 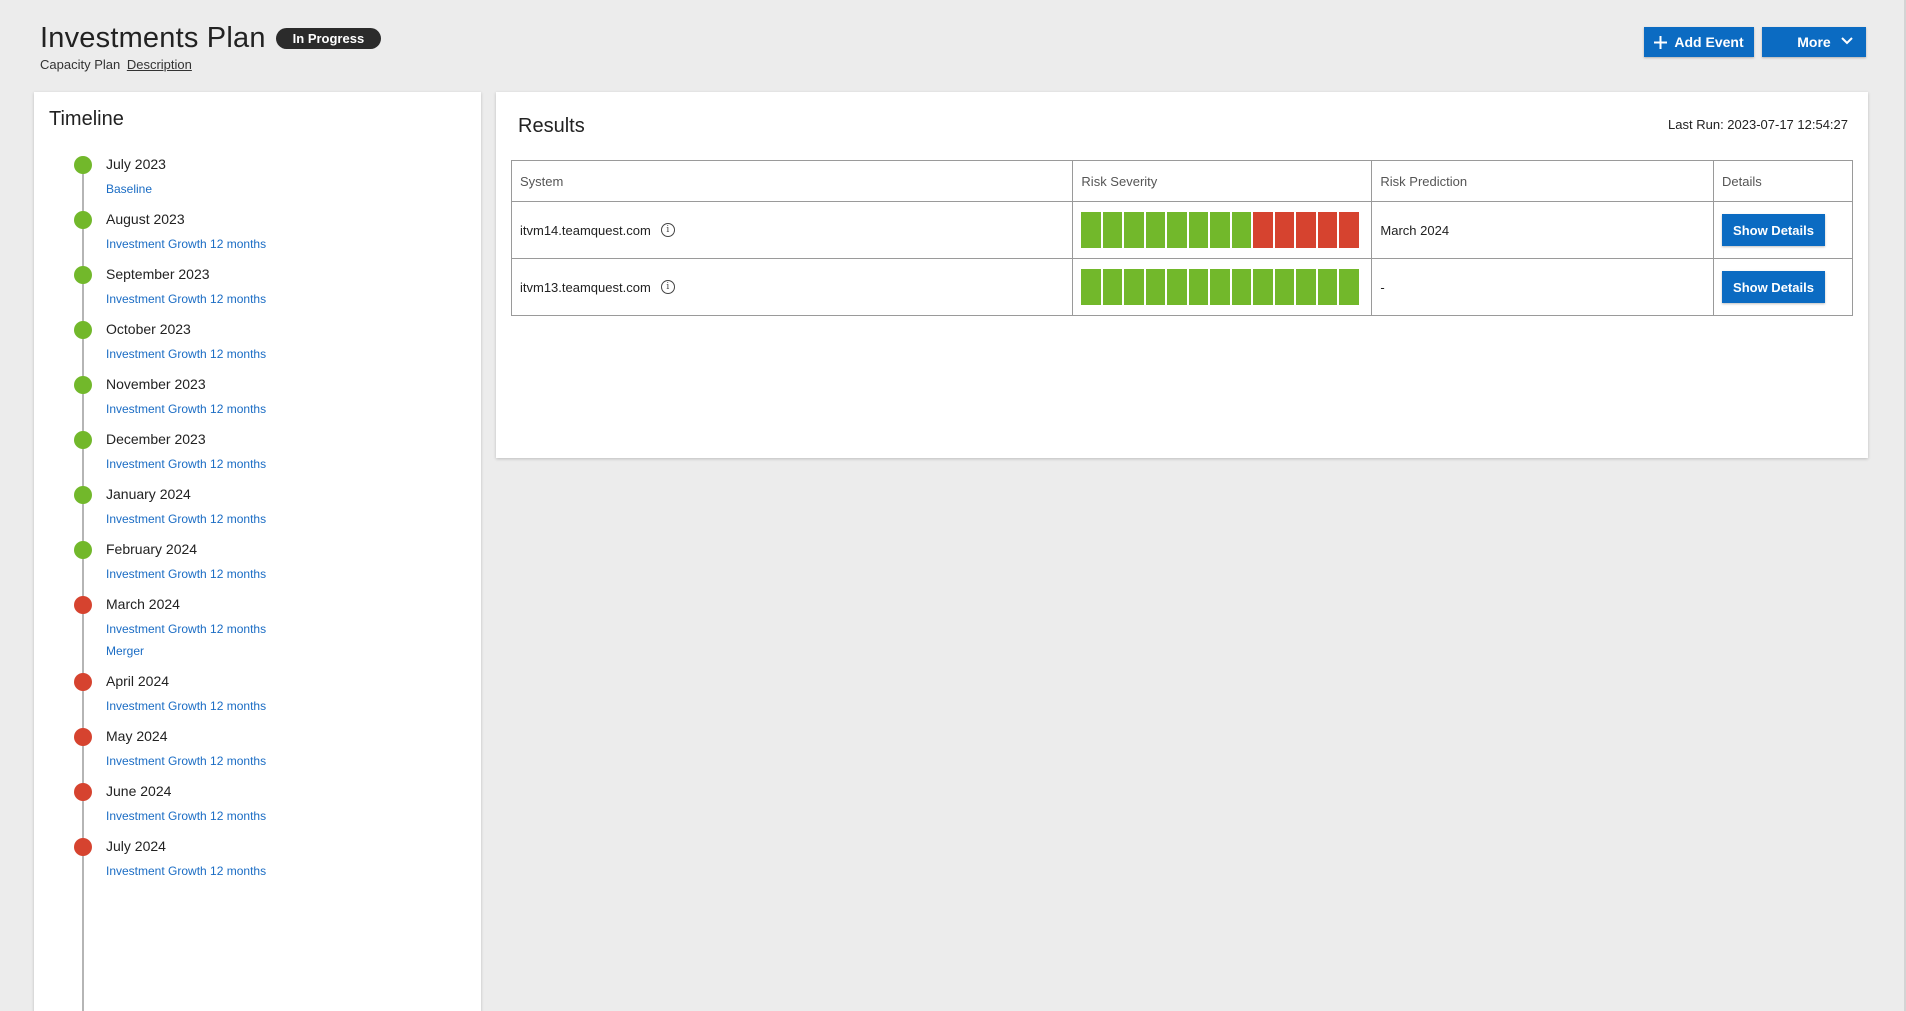 What do you see at coordinates (148, 494) in the screenshot?
I see `timeline-month: January 2024` at bounding box center [148, 494].